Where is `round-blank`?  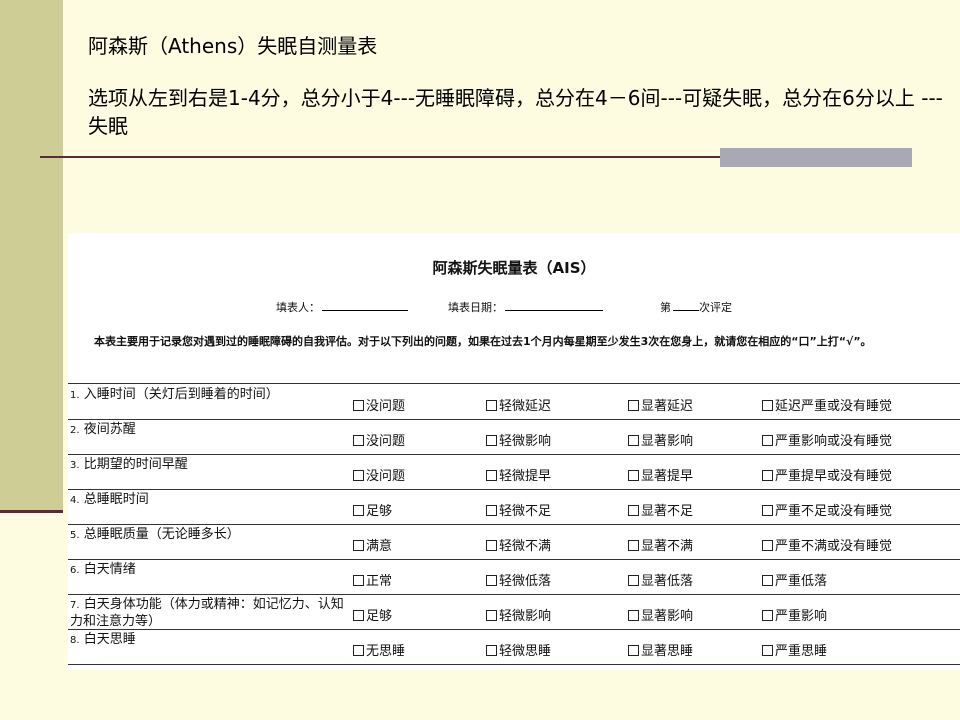 round-blank is located at coordinates (686, 305).